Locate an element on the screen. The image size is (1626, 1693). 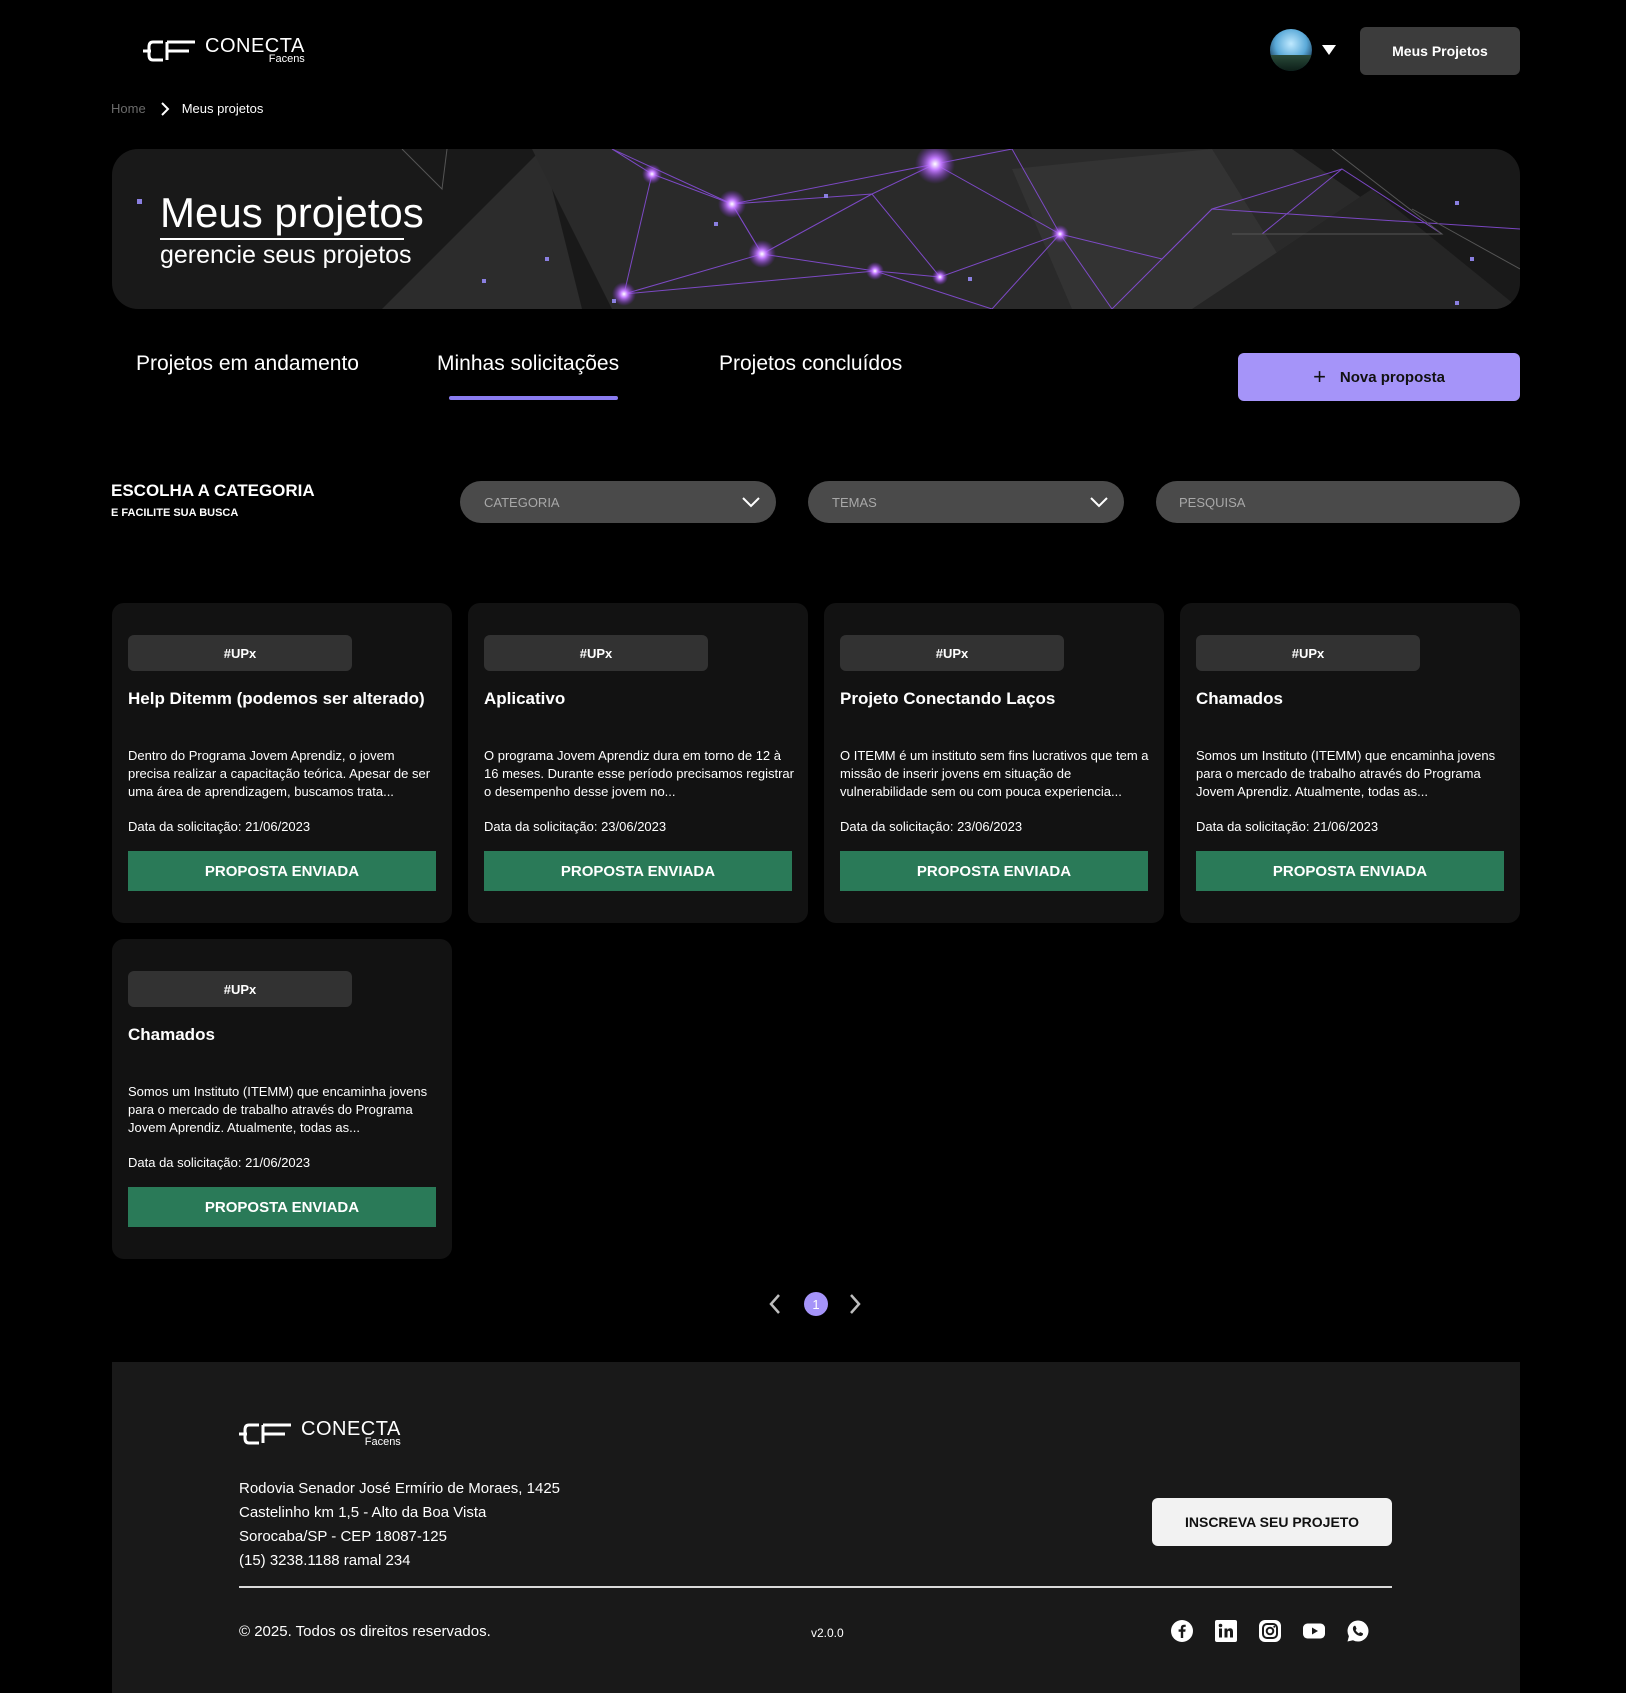
instagram-icon is located at coordinates (1270, 1631).